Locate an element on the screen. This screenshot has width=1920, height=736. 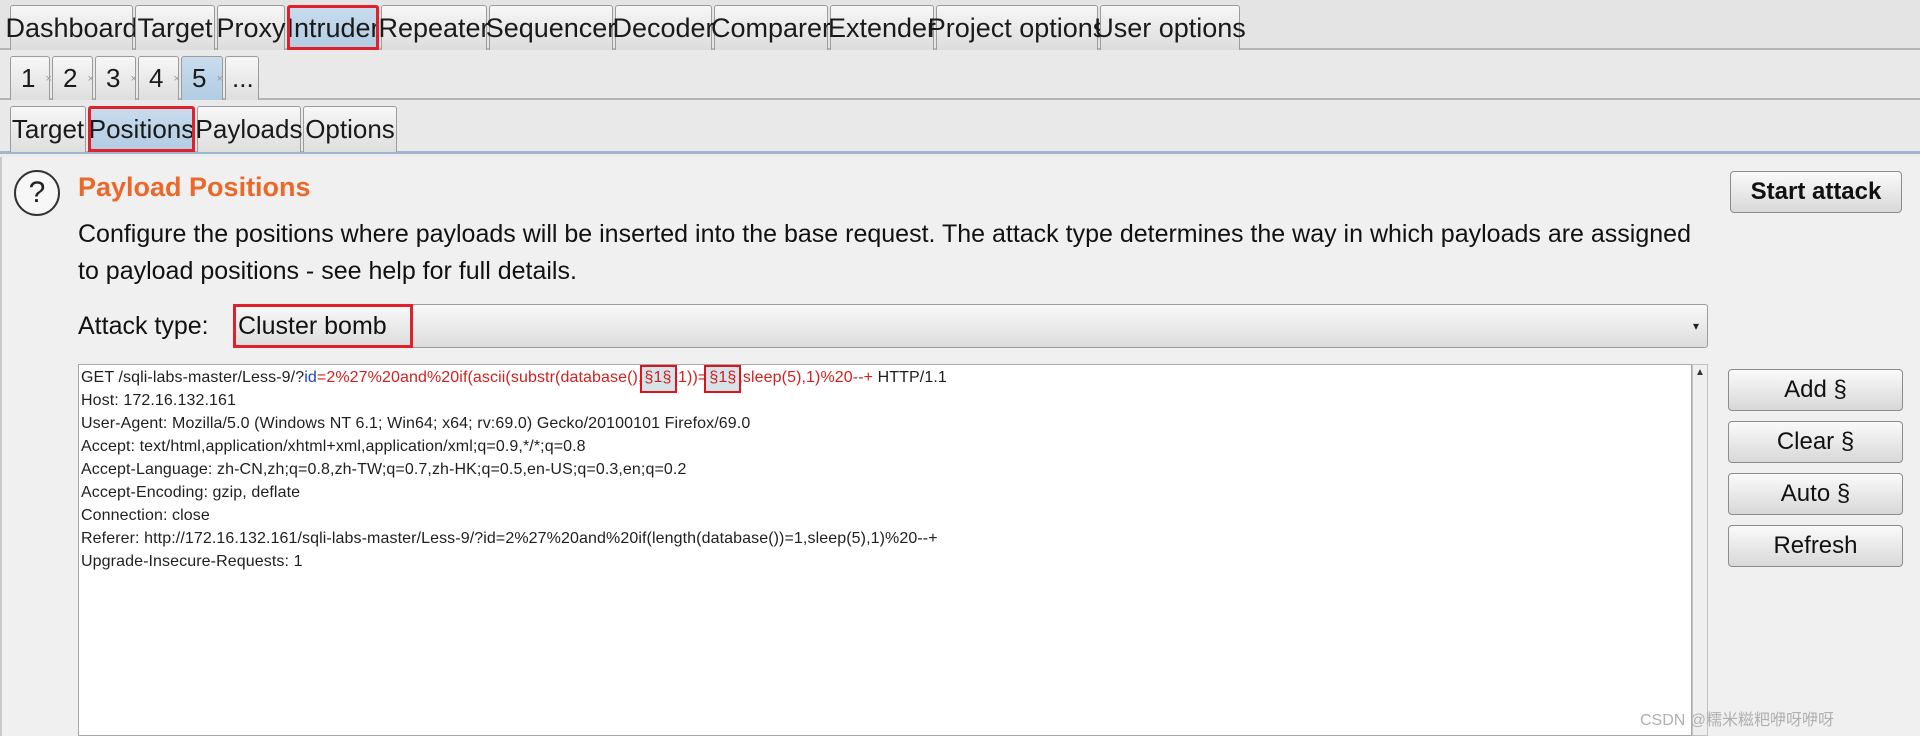
request-tab-1: 1 × is located at coordinates (31, 78).